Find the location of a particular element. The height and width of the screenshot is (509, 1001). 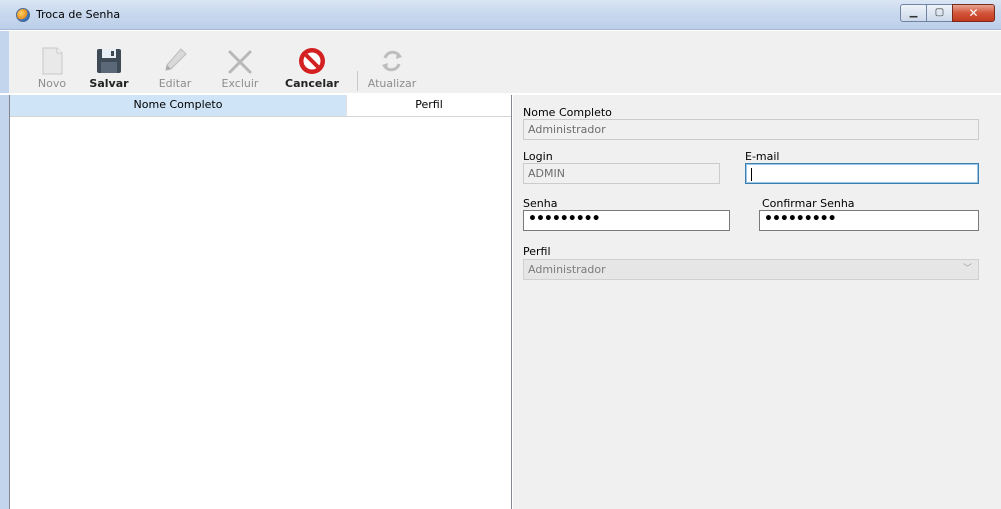

email-label: E-mail is located at coordinates (762, 156).